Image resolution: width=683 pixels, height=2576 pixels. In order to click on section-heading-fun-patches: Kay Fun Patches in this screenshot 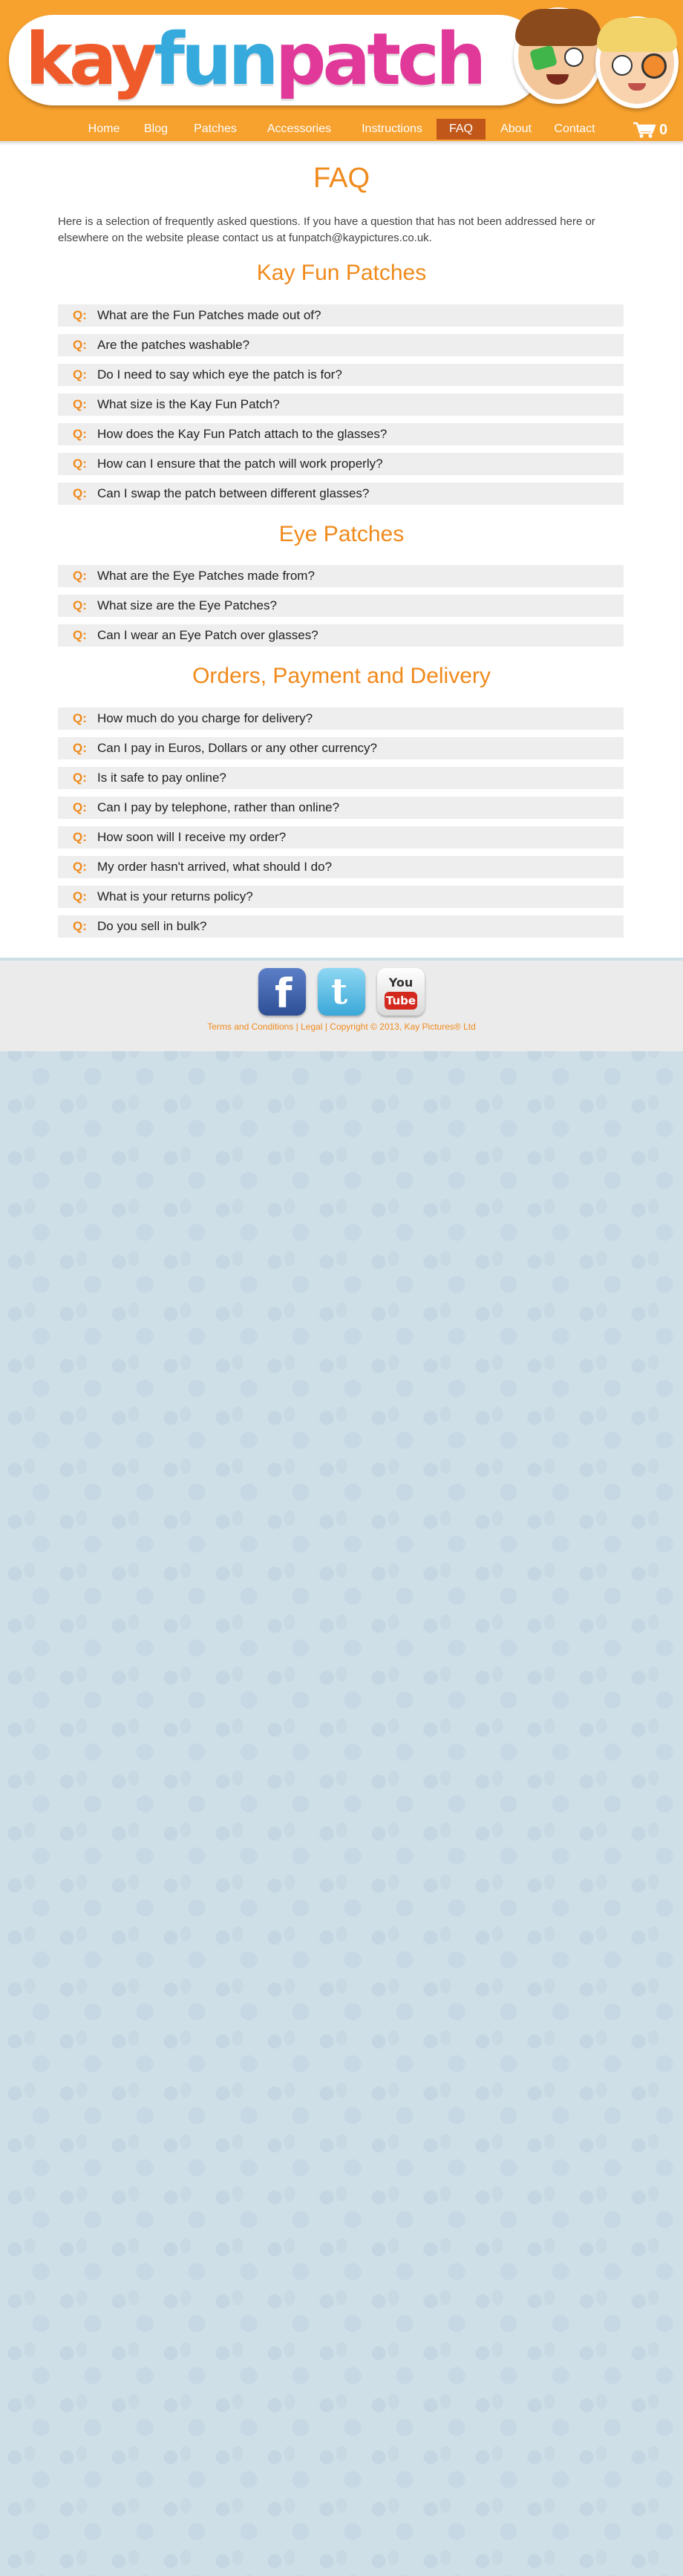, I will do `click(341, 273)`.